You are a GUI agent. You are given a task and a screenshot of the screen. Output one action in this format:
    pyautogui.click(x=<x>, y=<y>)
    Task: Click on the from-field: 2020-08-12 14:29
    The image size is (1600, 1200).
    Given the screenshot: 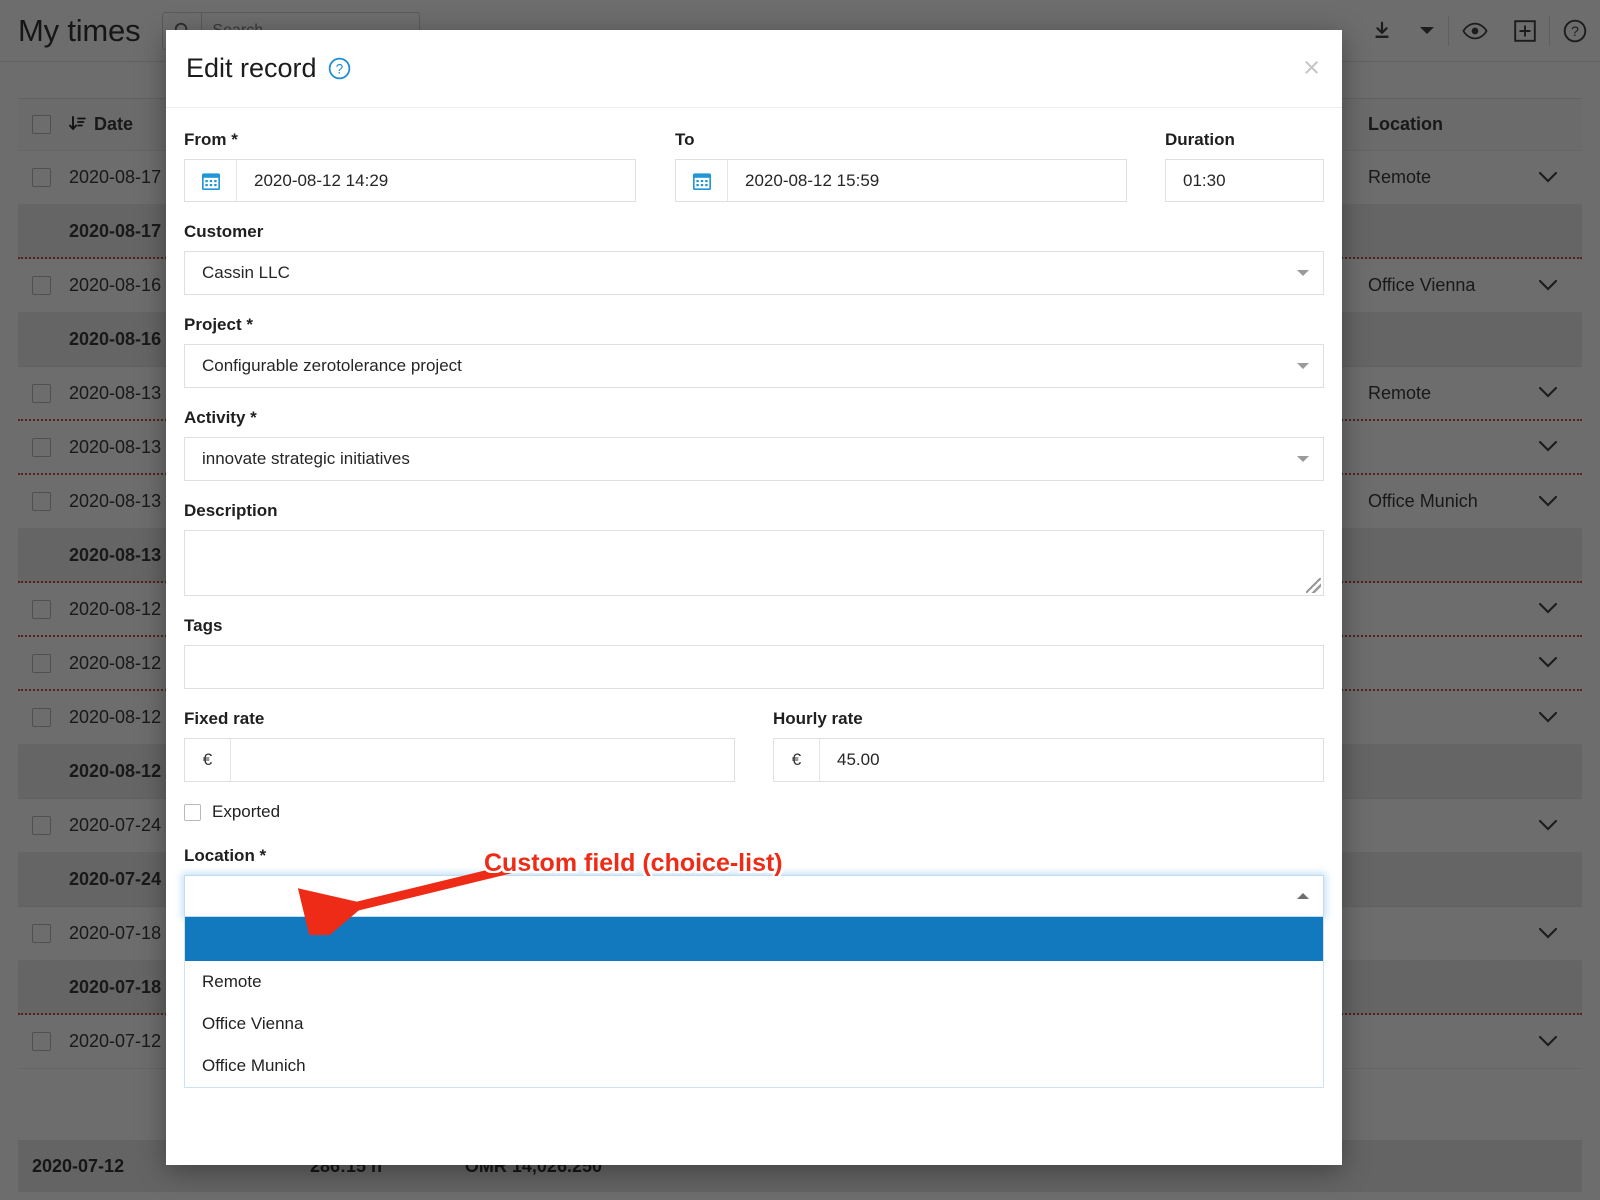 What is the action you would take?
    pyautogui.click(x=410, y=180)
    